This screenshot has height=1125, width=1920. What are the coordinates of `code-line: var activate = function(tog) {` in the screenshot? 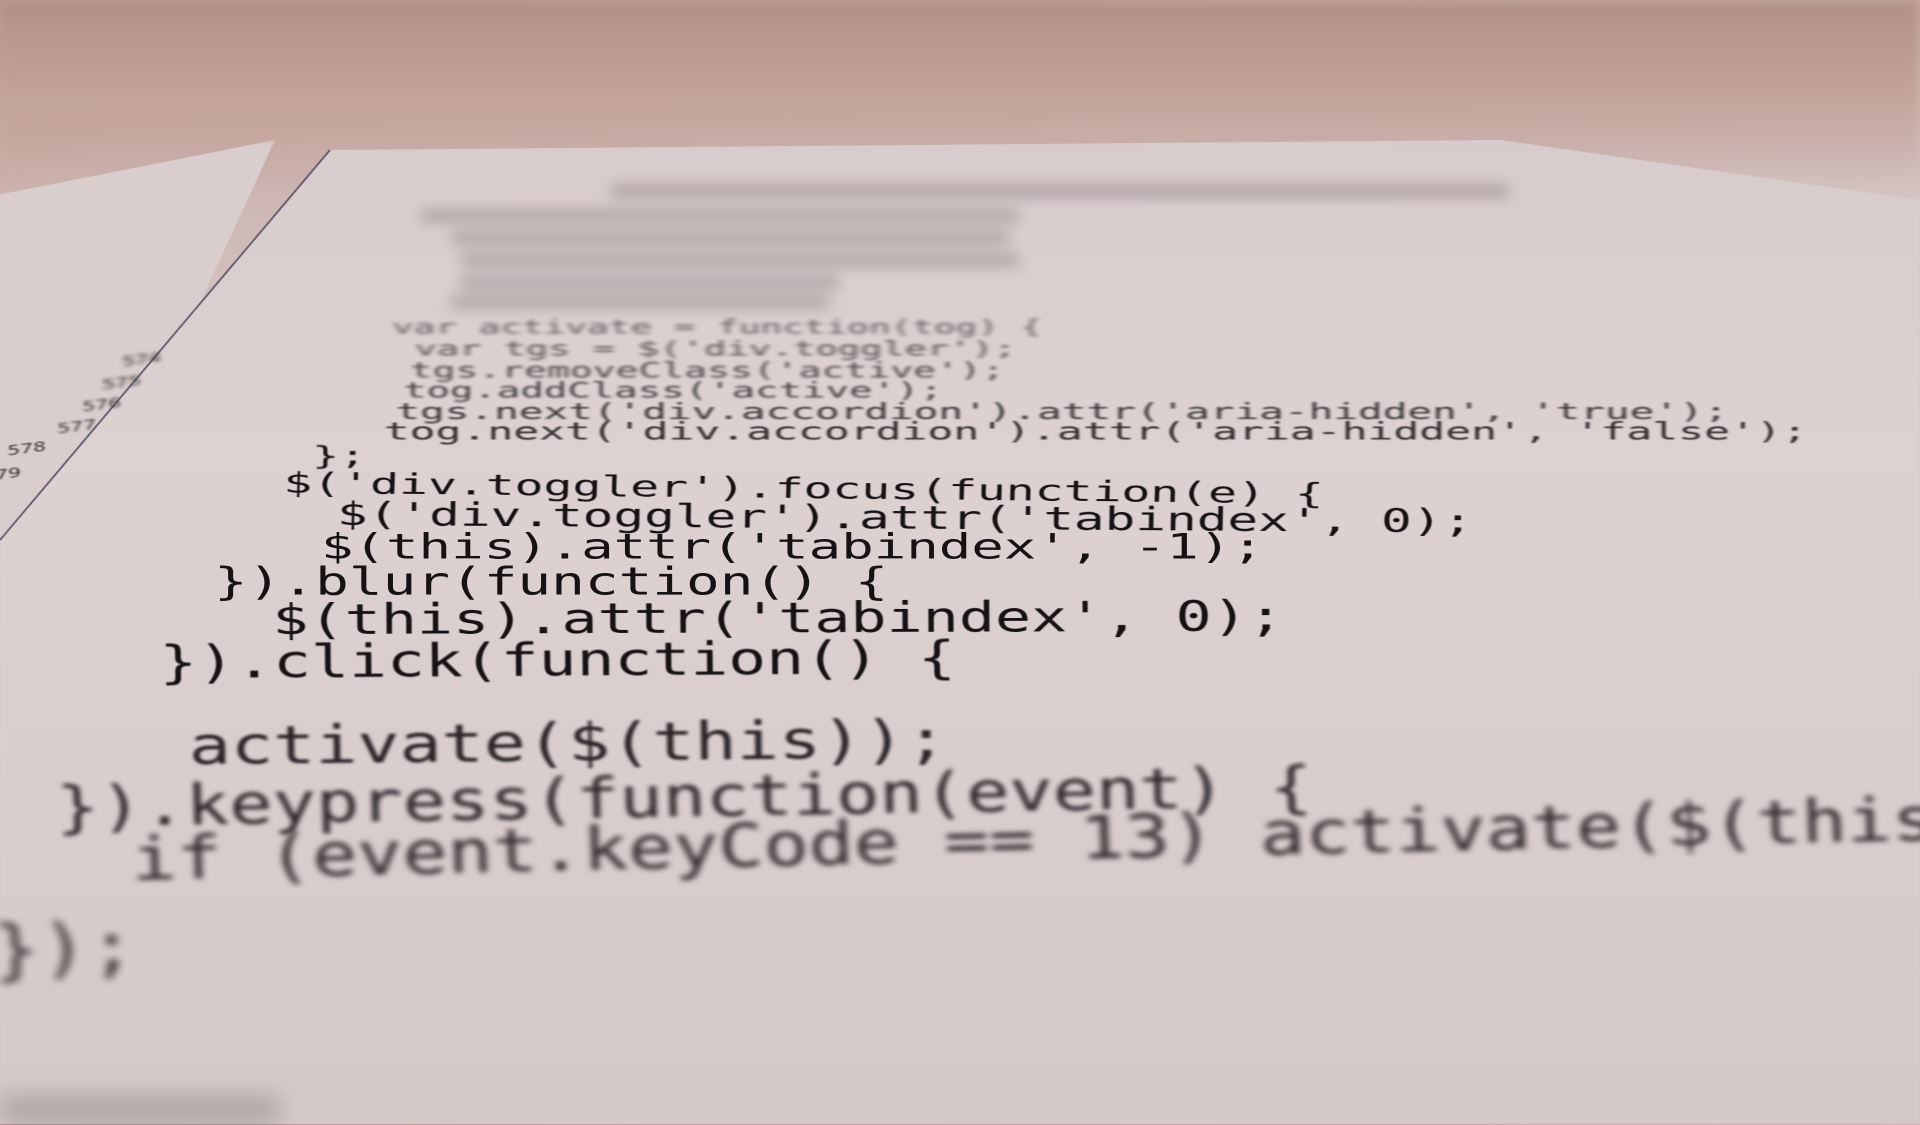 It's located at (717, 327).